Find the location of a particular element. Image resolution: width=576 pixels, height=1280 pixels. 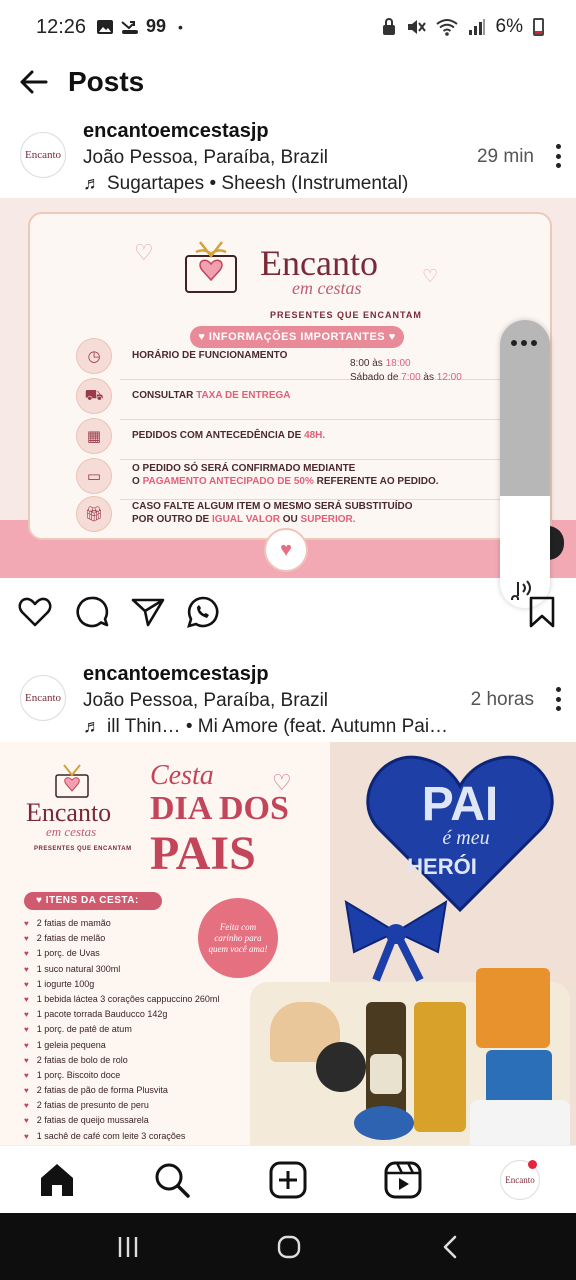

notification-icons: 99 • is located at coordinates (139, 26).